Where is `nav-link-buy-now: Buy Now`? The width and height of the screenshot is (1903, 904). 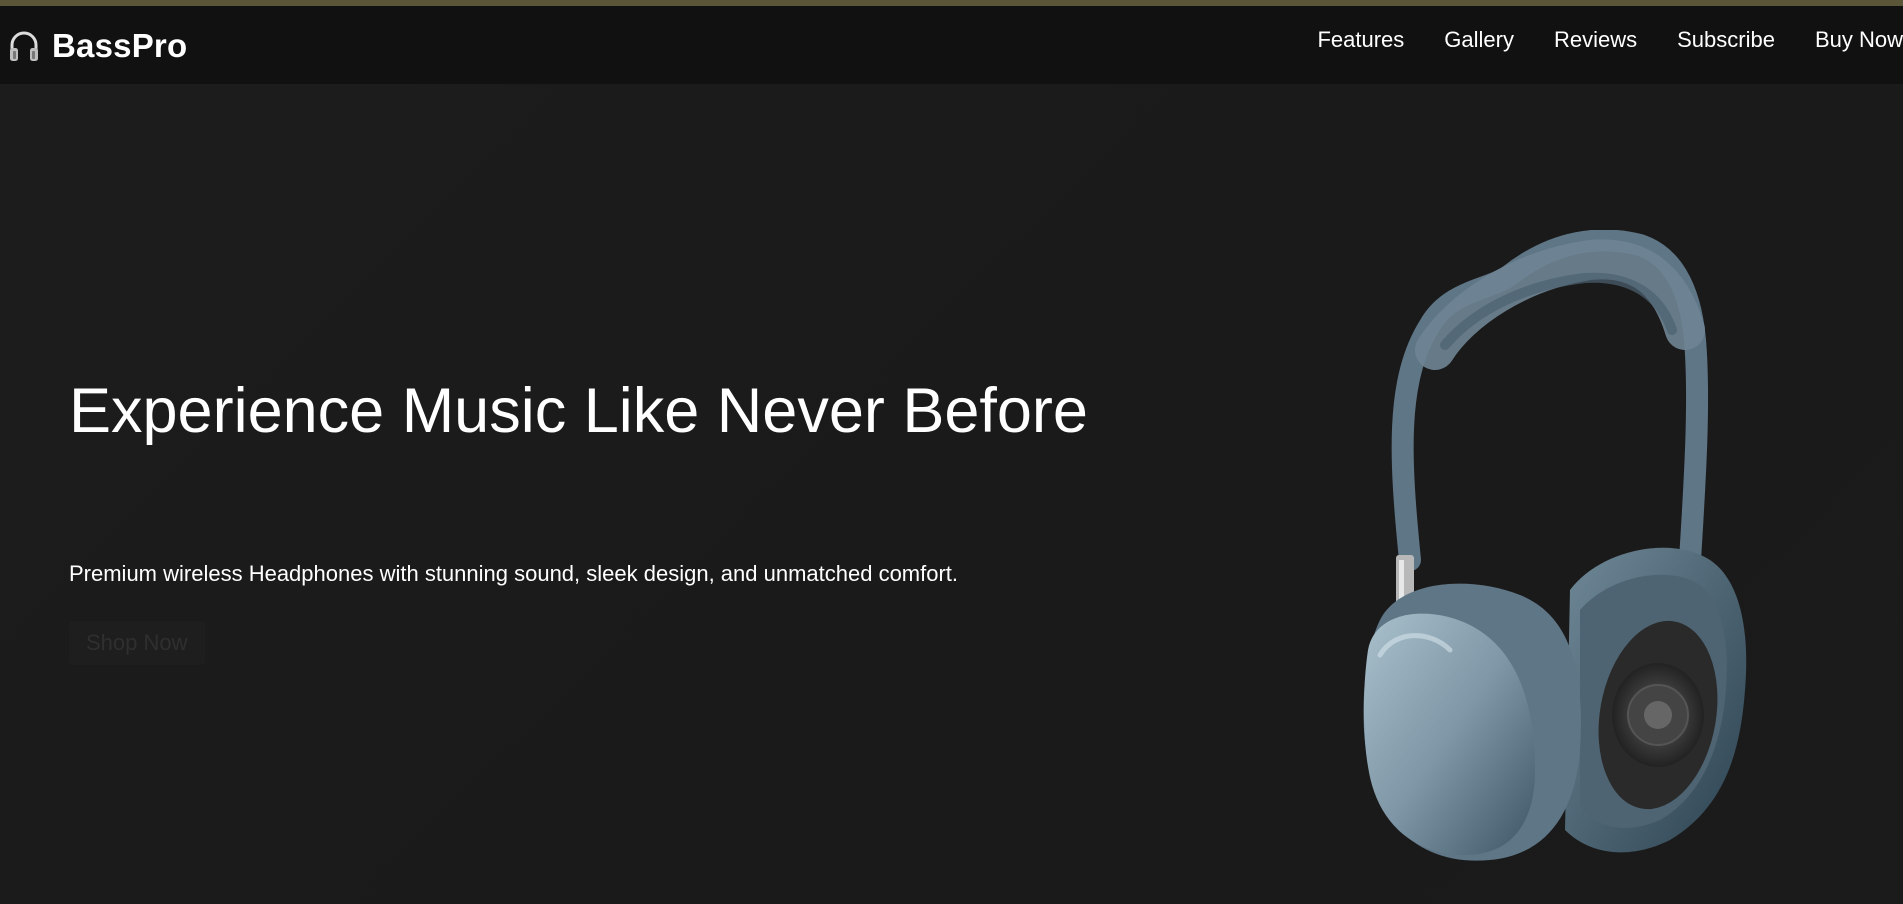
nav-link-buy-now: Buy Now is located at coordinates (1849, 40).